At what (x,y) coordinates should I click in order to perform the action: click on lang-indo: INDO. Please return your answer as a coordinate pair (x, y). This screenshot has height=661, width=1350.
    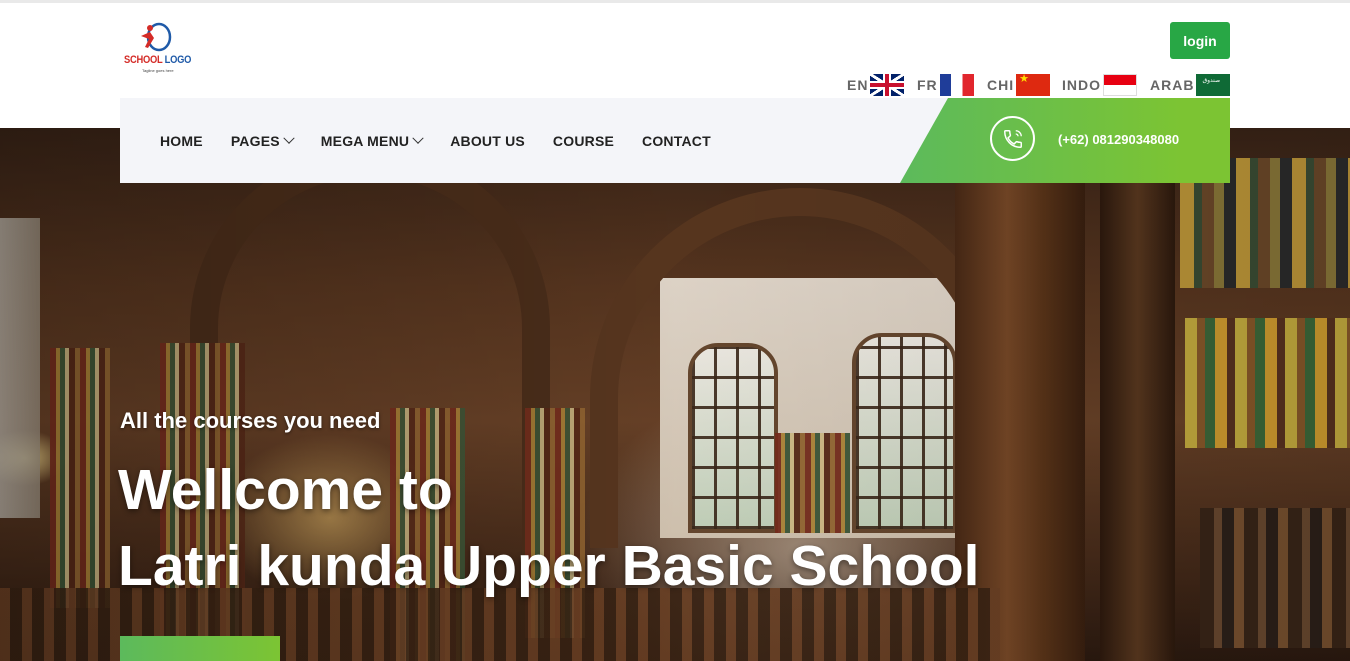
    Looking at the image, I should click on (1099, 85).